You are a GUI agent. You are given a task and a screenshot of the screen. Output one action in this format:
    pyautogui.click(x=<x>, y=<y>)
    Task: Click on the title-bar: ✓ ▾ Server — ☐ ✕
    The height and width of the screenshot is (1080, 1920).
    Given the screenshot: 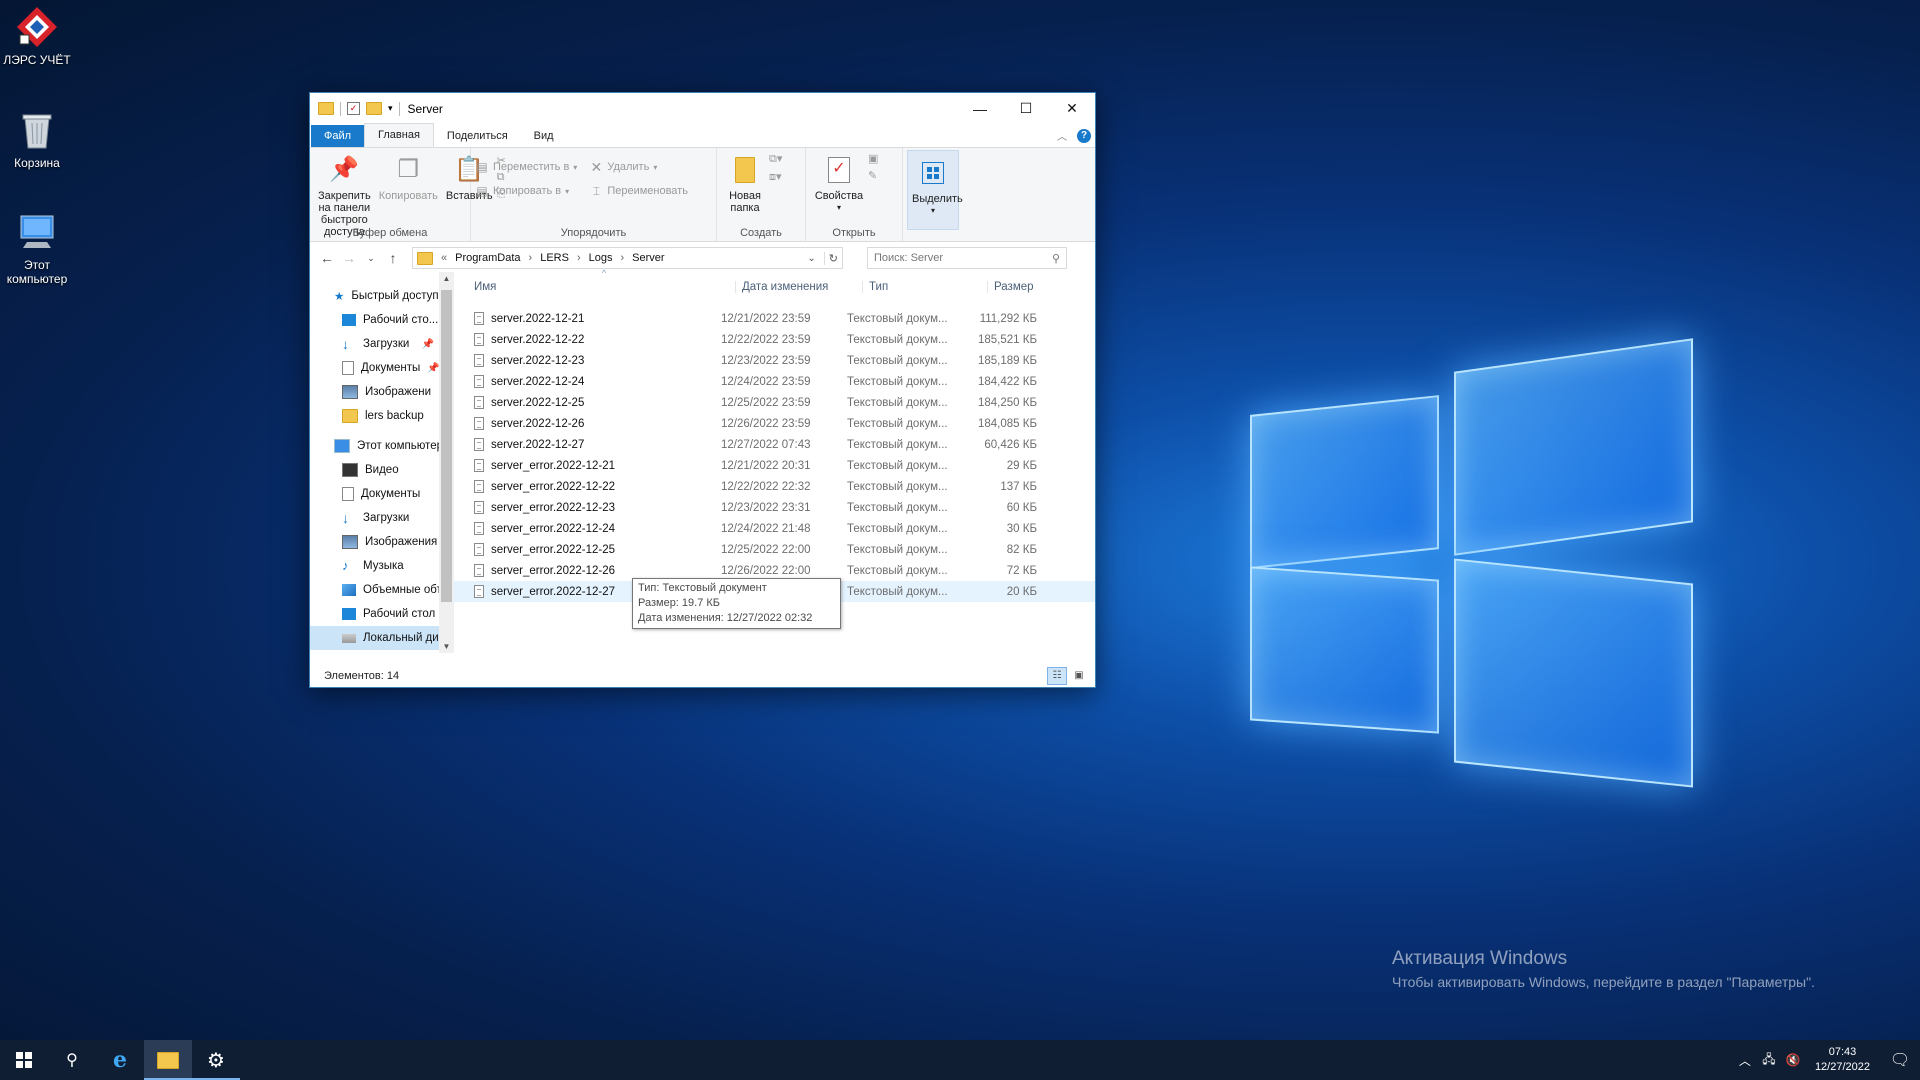 What is the action you would take?
    pyautogui.click(x=702, y=108)
    